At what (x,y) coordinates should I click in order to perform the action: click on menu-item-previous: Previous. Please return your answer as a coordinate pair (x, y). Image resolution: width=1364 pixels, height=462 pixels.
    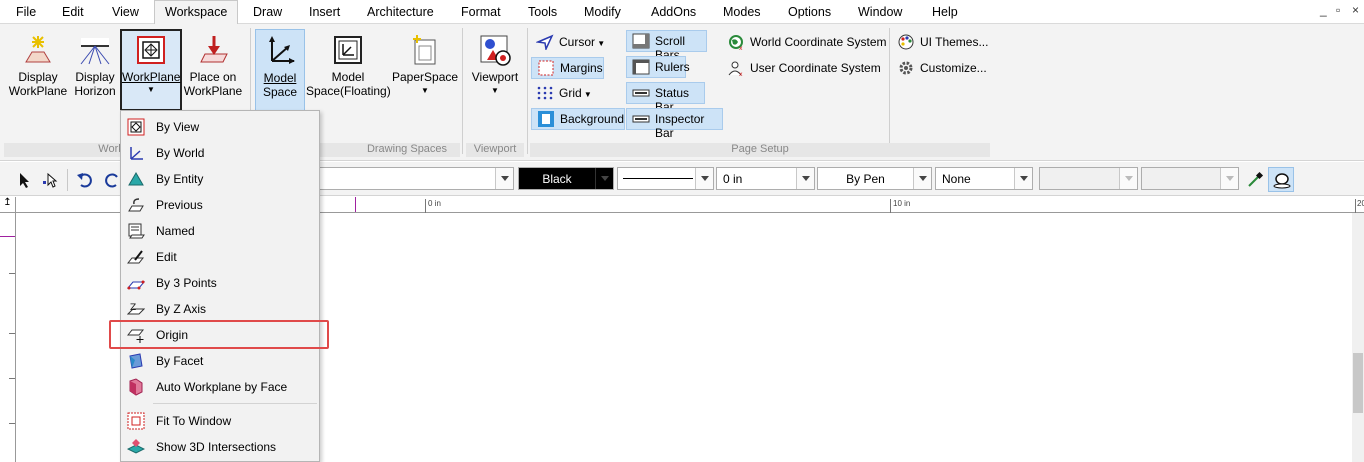
    Looking at the image, I should click on (220, 205).